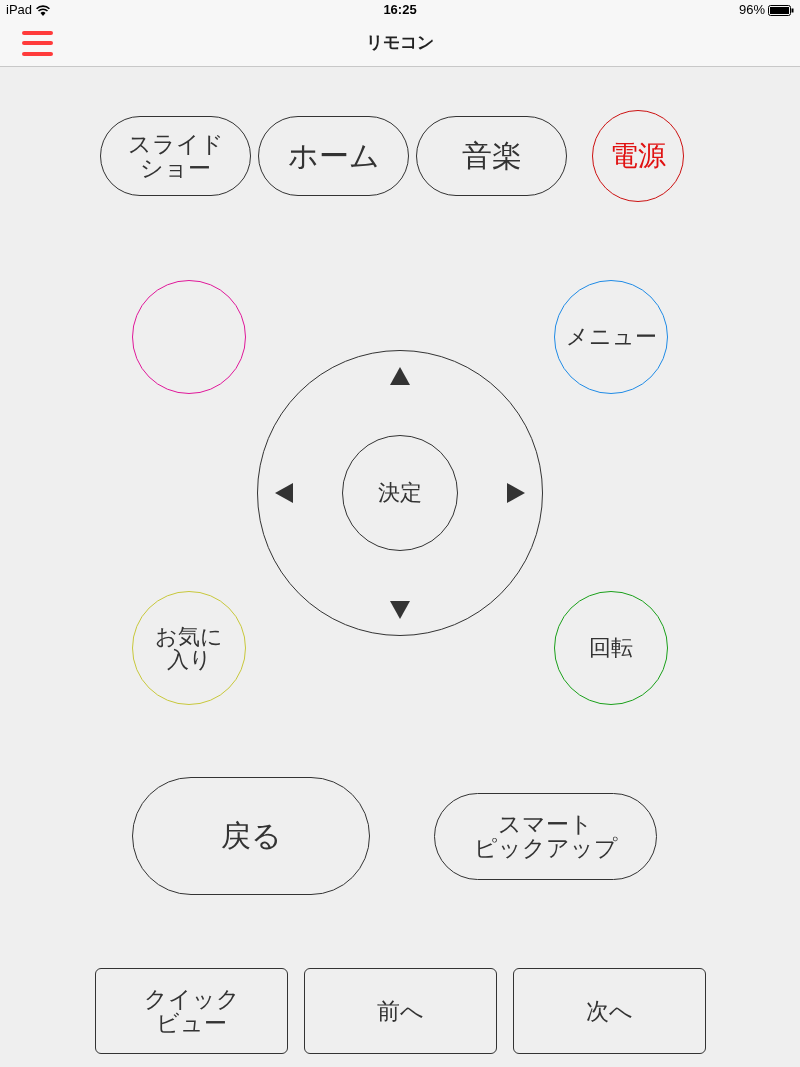 The image size is (800, 1067). What do you see at coordinates (400, 43) in the screenshot?
I see `nav-title: リモコン` at bounding box center [400, 43].